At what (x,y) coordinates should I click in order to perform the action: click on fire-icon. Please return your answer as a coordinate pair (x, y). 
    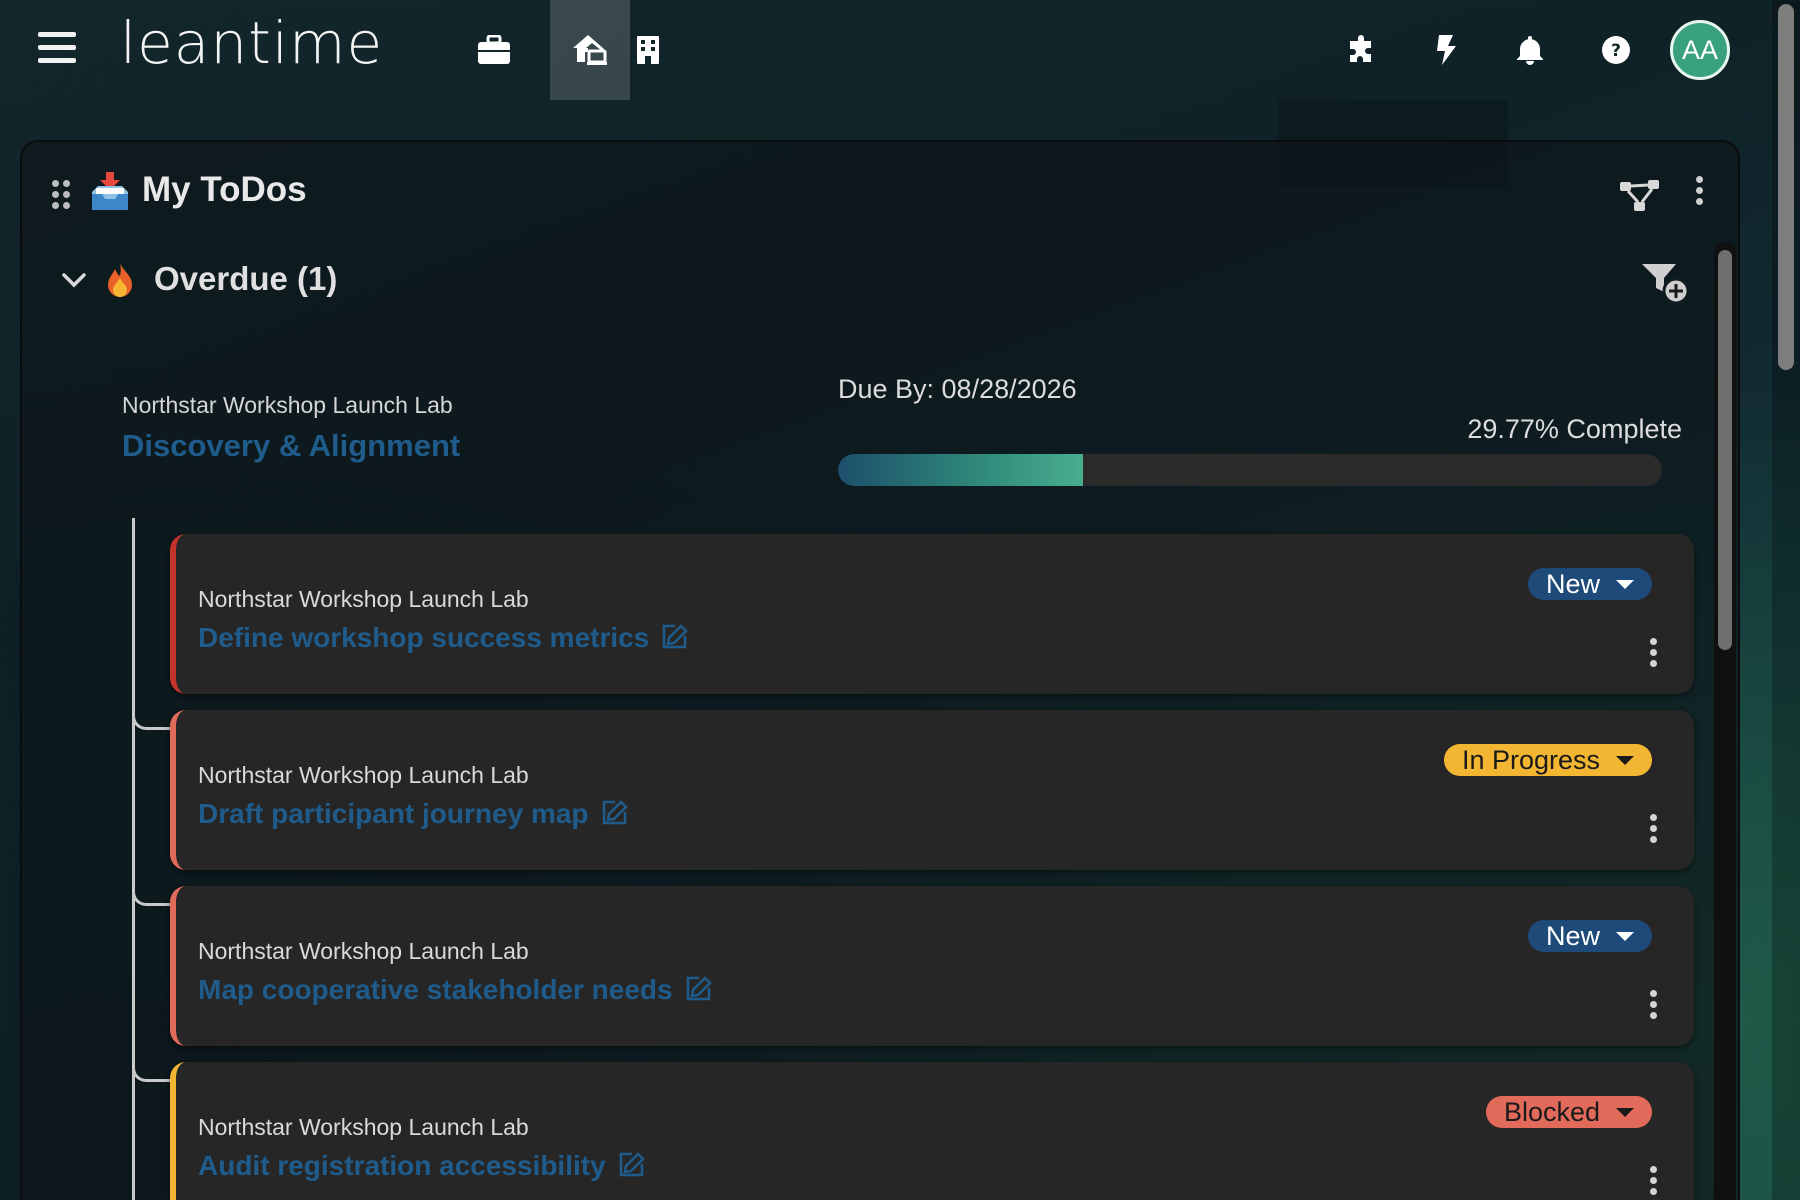
    Looking at the image, I should click on (120, 280).